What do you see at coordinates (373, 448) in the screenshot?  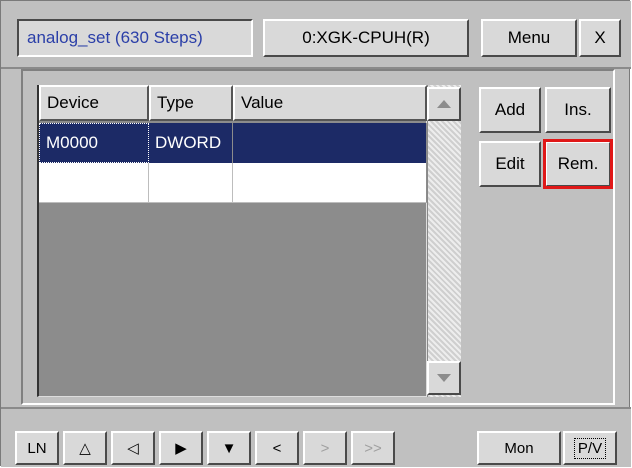 I see `double-greater-than-button: >>` at bounding box center [373, 448].